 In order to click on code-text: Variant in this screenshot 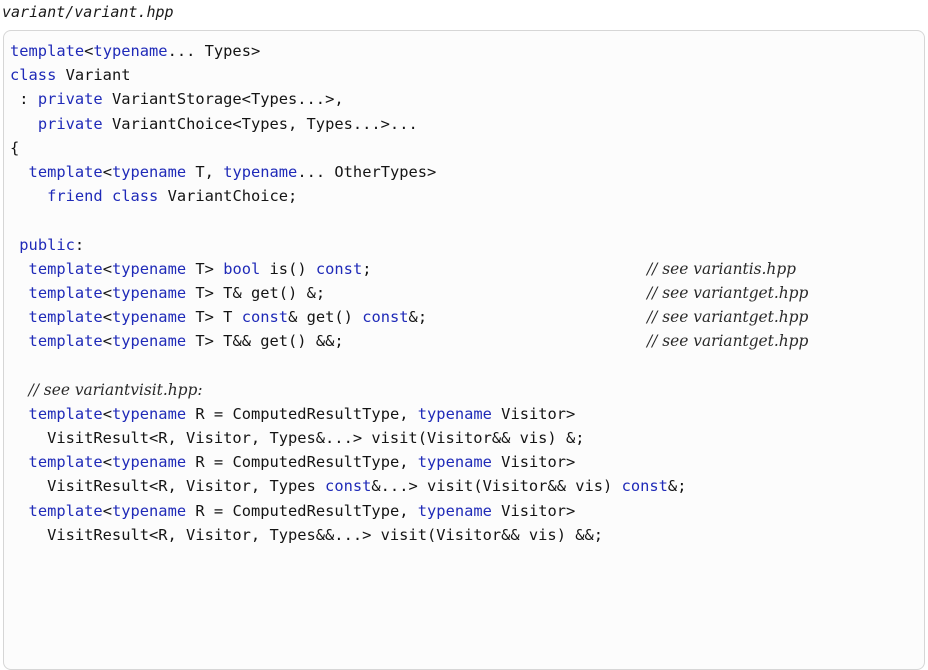, I will do `click(93, 75)`.